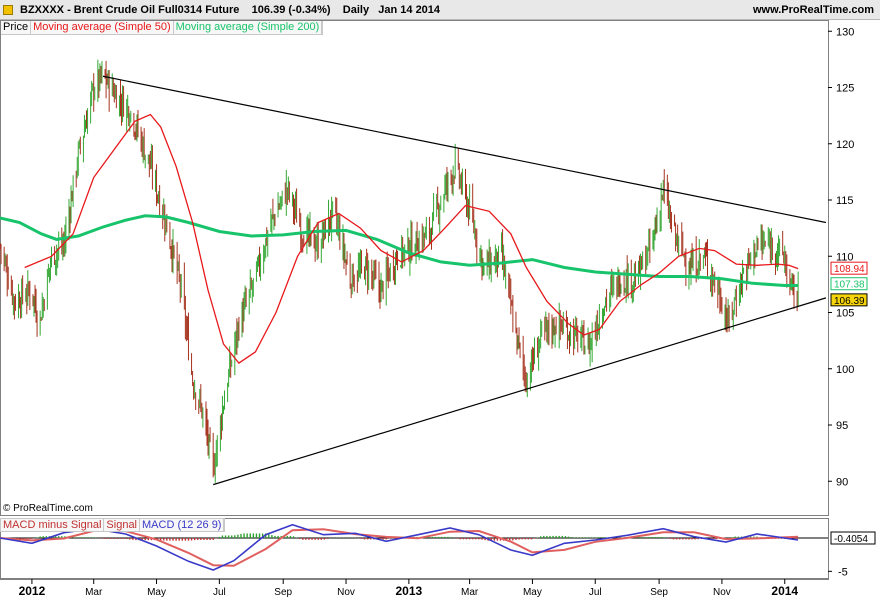  What do you see at coordinates (845, 89) in the screenshot?
I see `y-tick-label: 125` at bounding box center [845, 89].